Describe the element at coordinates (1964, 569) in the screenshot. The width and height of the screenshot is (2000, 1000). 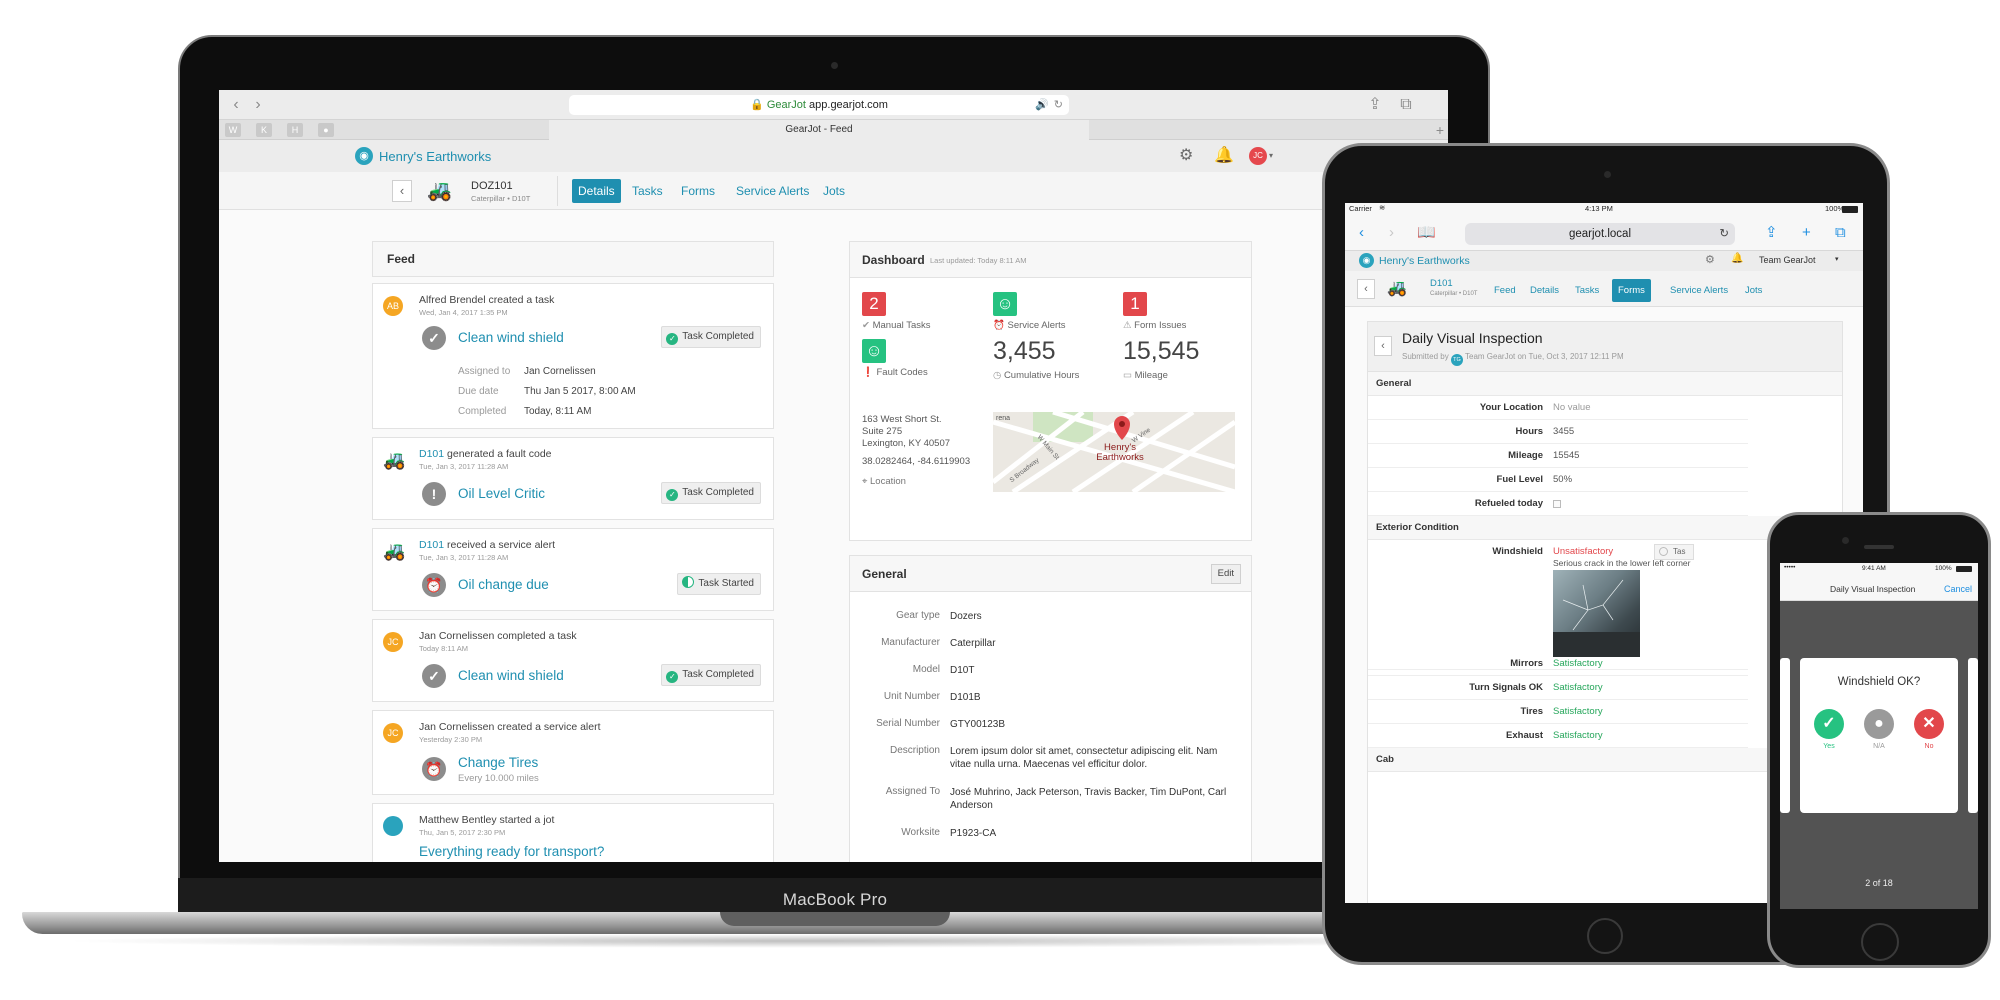
I see `battery-icon` at that location.